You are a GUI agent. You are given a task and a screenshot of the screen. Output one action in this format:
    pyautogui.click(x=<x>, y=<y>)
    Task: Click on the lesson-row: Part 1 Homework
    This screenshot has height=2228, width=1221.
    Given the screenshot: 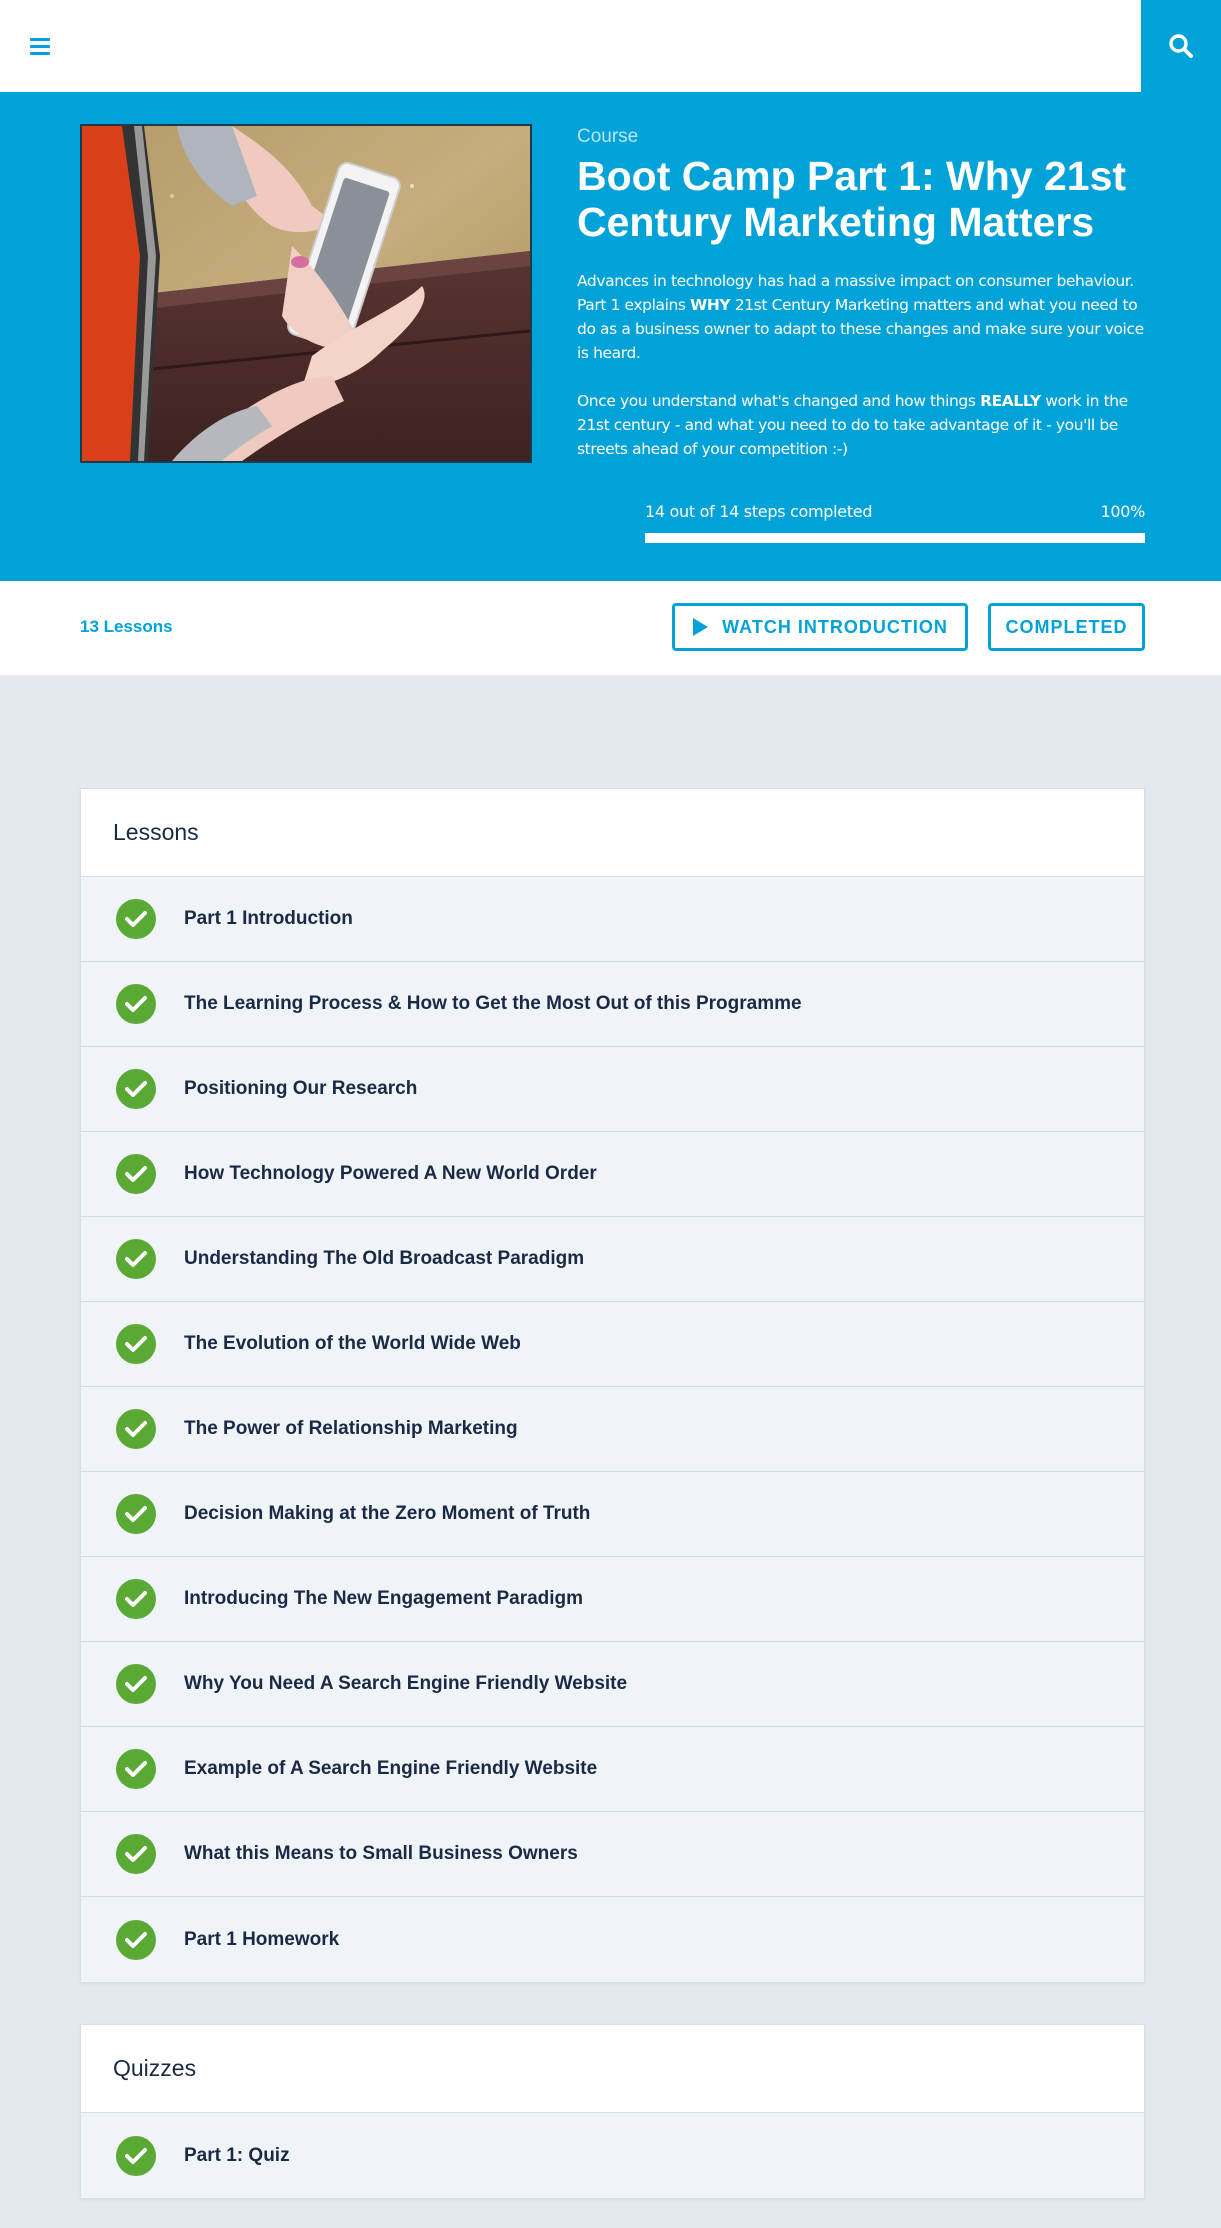 What is the action you would take?
    pyautogui.click(x=612, y=1939)
    